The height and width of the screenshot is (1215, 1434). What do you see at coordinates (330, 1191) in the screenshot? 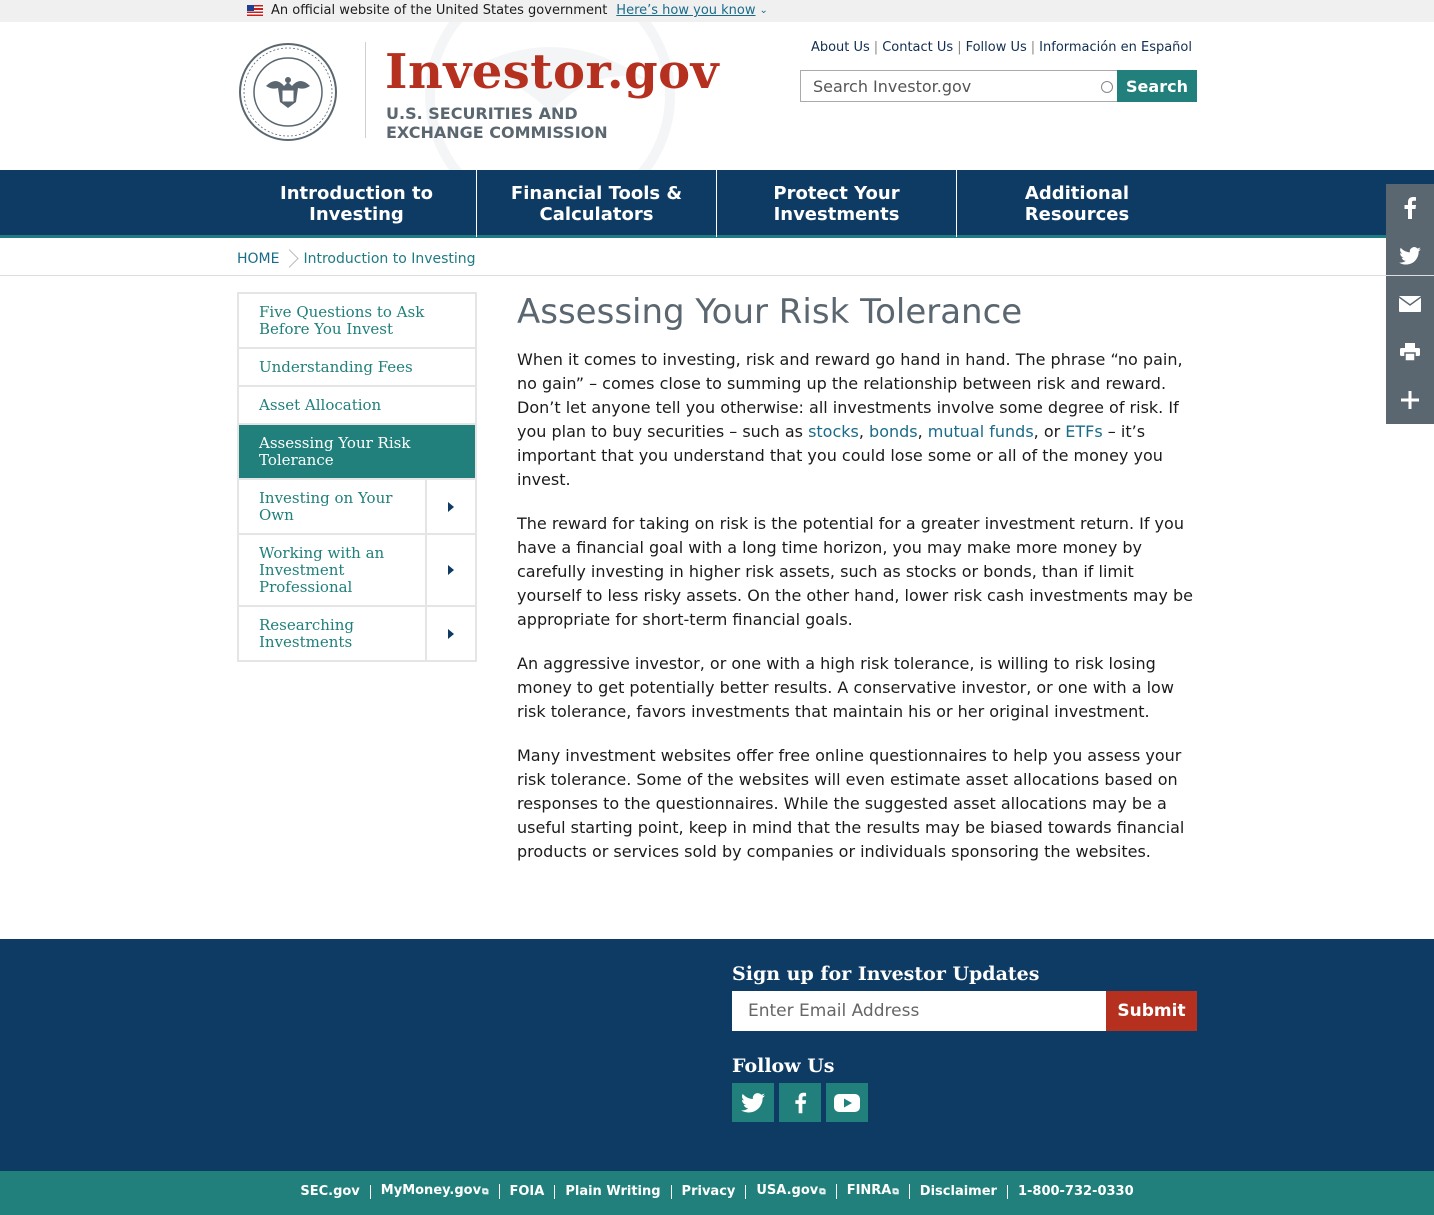
I see `footer-link-sec: SEC.gov` at bounding box center [330, 1191].